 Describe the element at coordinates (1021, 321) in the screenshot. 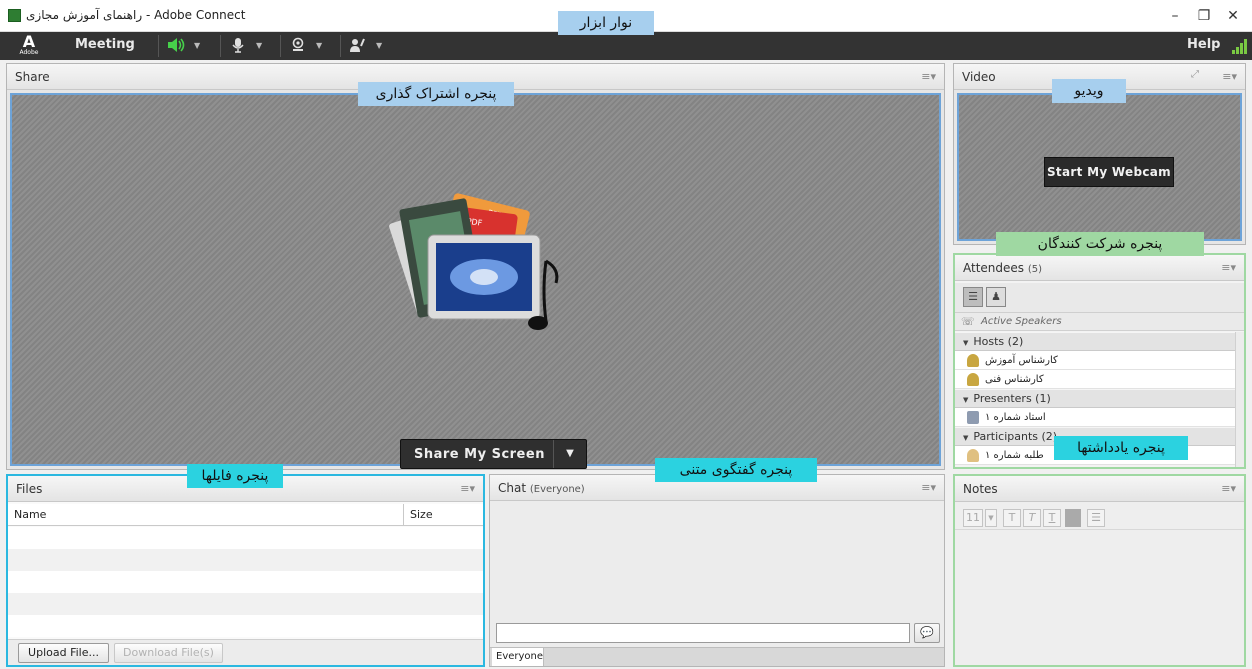

I see `active-speakers-label: Active Speakers` at that location.